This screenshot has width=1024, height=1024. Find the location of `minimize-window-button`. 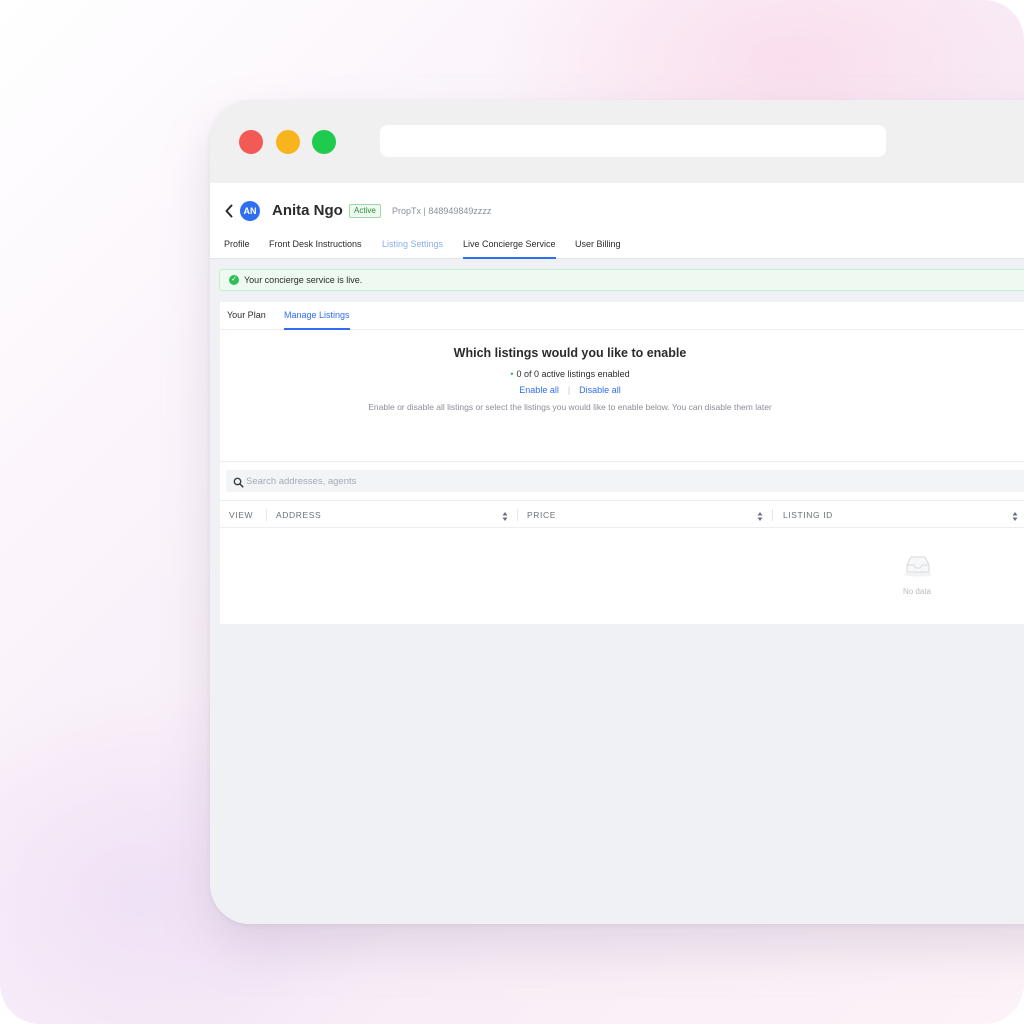

minimize-window-button is located at coordinates (288, 142).